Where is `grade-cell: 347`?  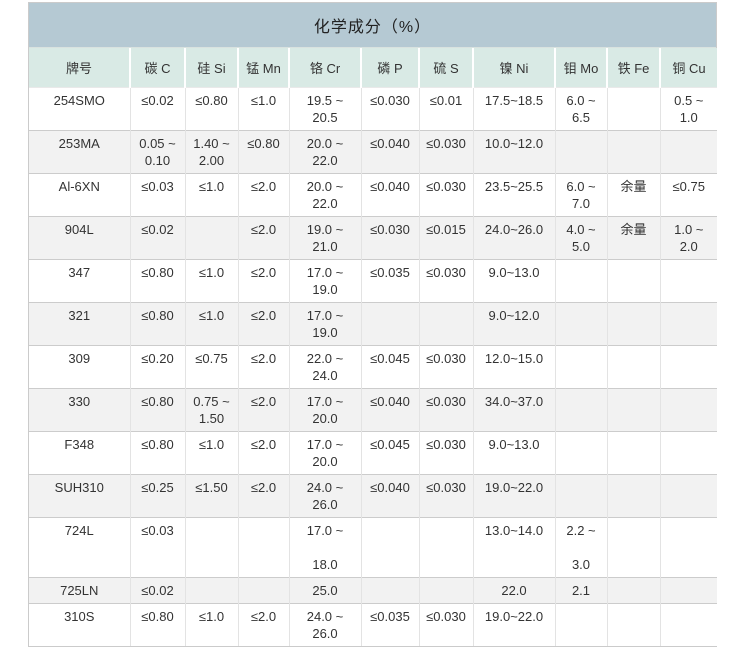 grade-cell: 347 is located at coordinates (79, 281).